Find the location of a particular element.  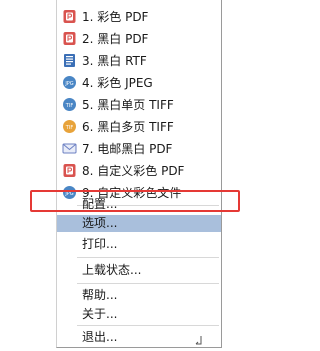

jpeg-icon: JPG is located at coordinates (69, 82).